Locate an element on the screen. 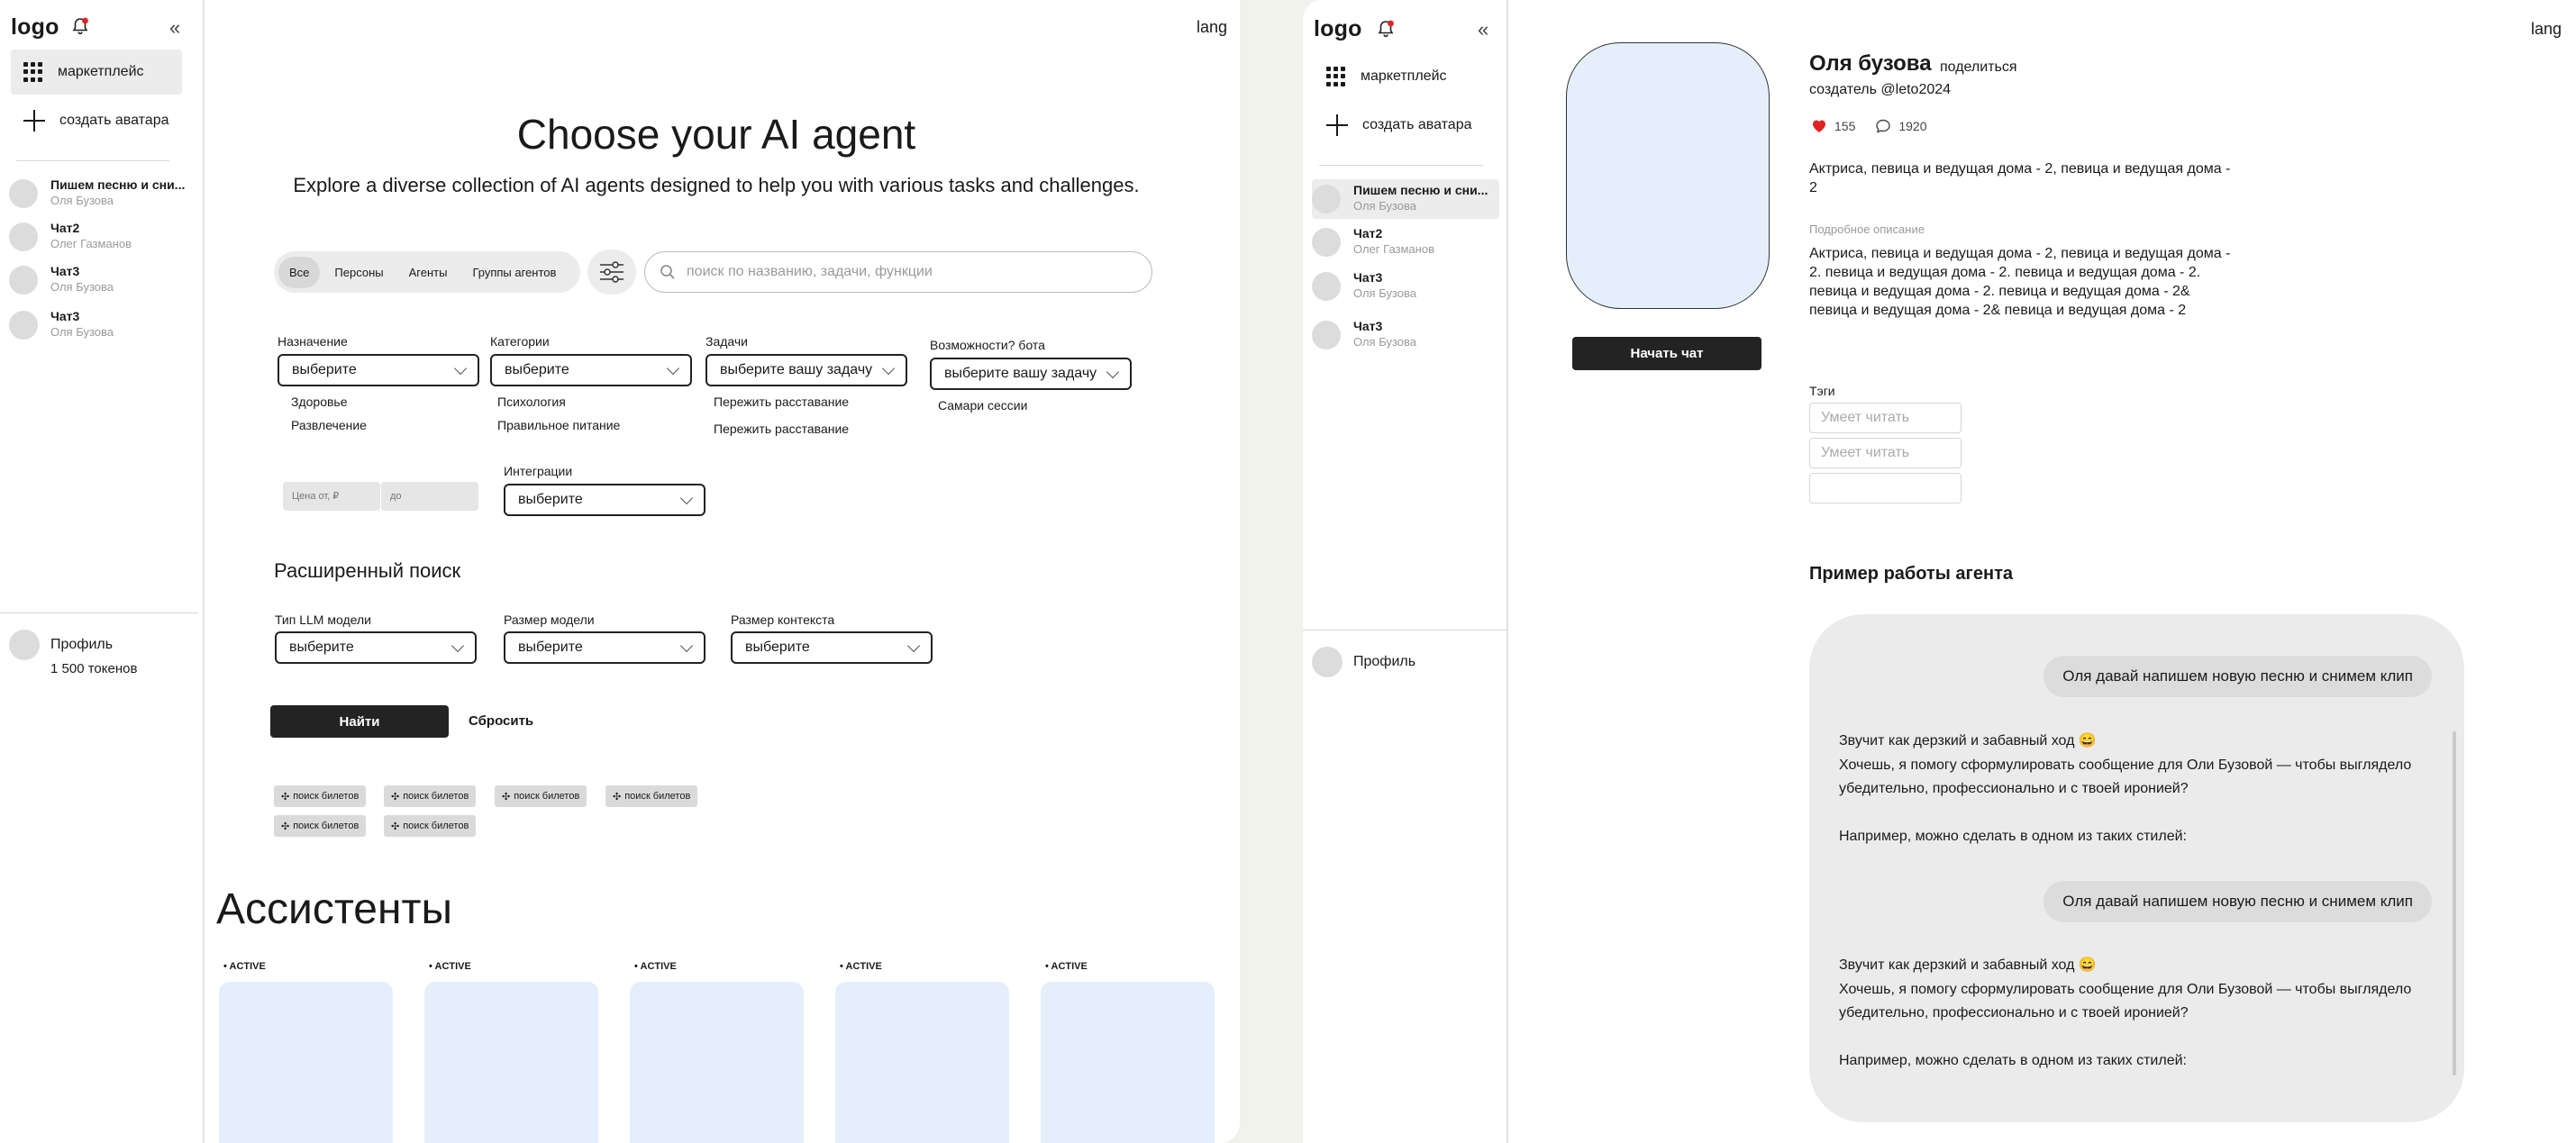  abilities-select: выберите вашу задачу is located at coordinates (1031, 374).